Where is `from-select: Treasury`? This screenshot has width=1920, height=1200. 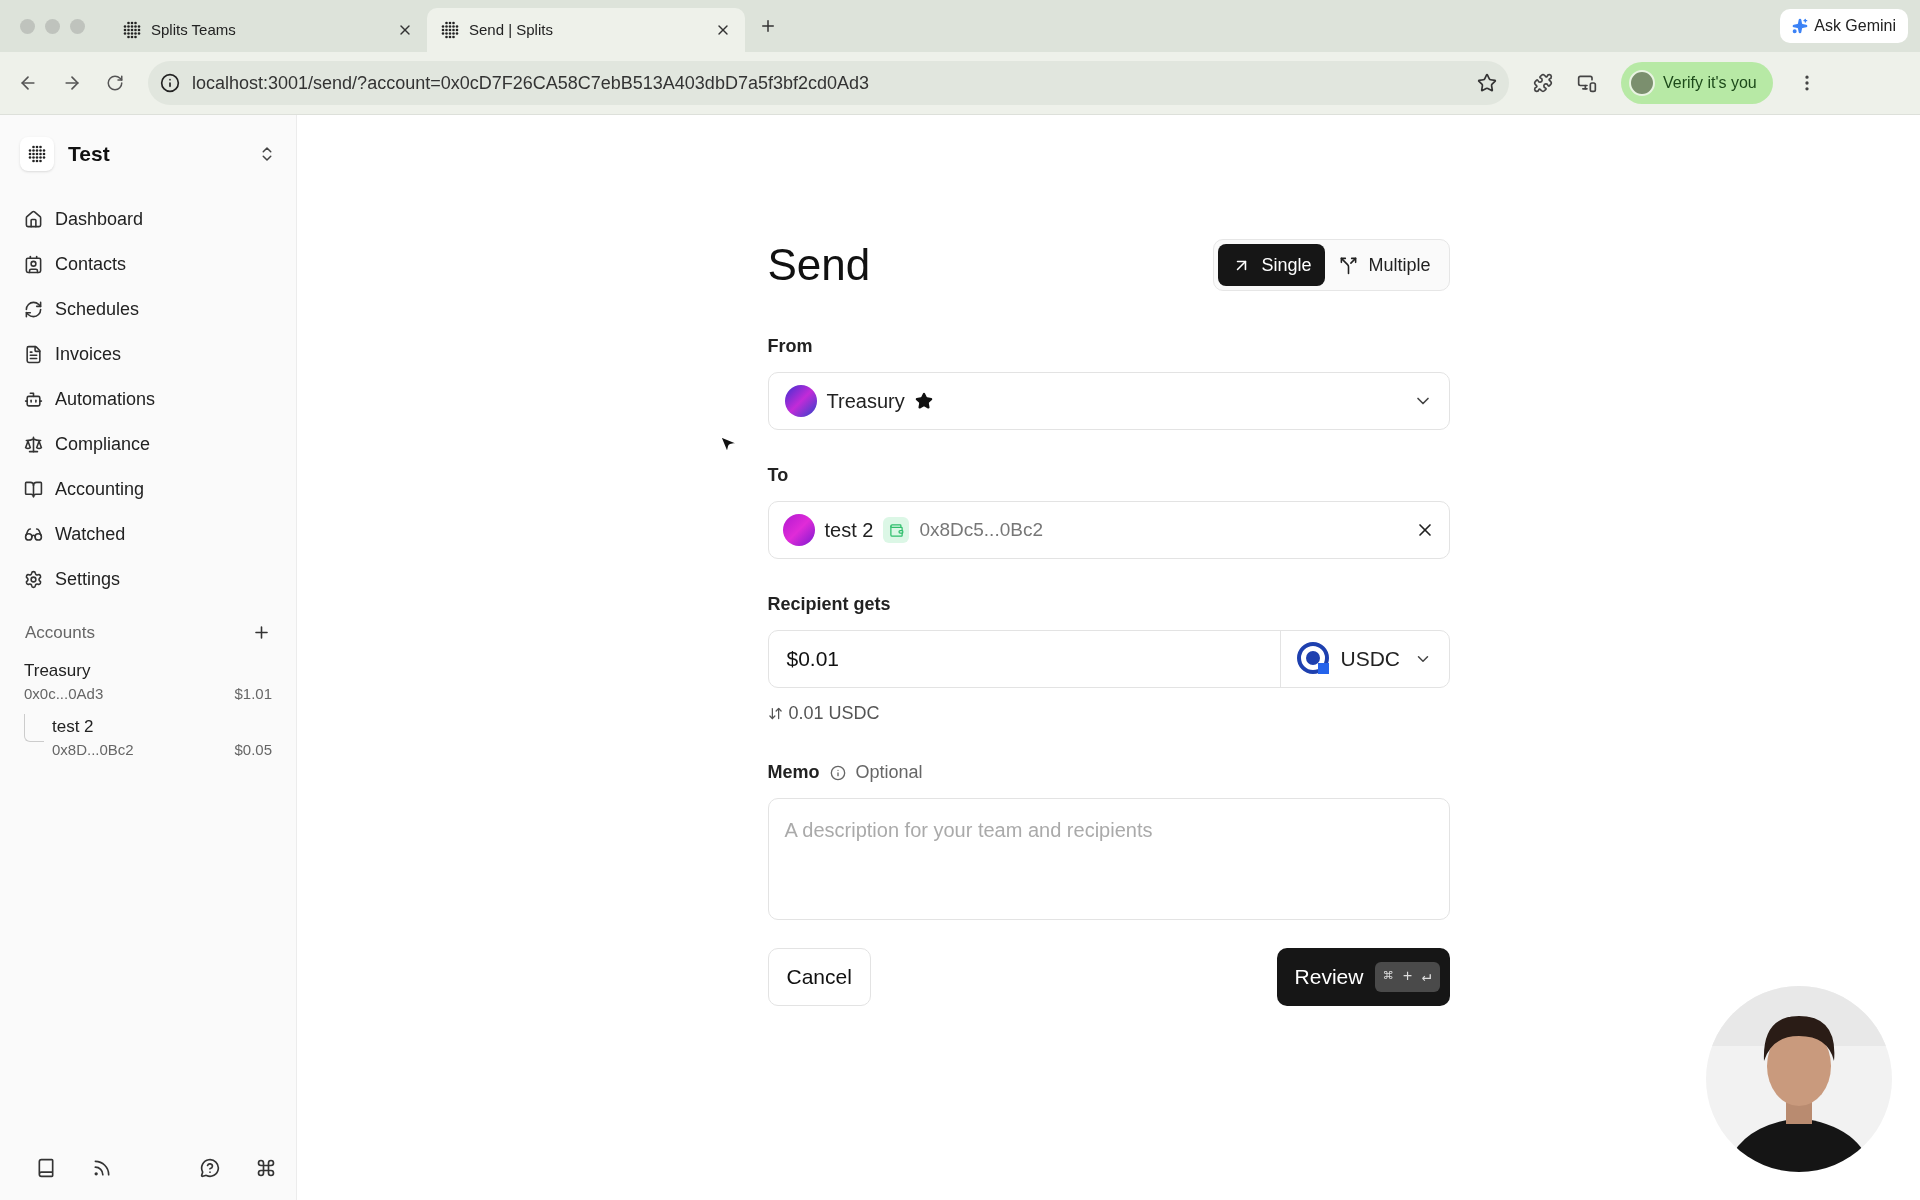
from-select: Treasury is located at coordinates (1108, 401).